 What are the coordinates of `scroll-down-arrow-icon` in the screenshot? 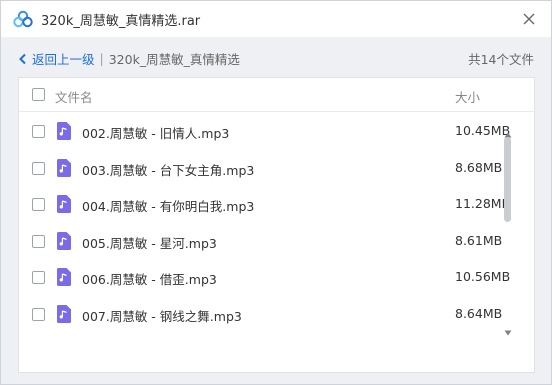 It's located at (508, 329).